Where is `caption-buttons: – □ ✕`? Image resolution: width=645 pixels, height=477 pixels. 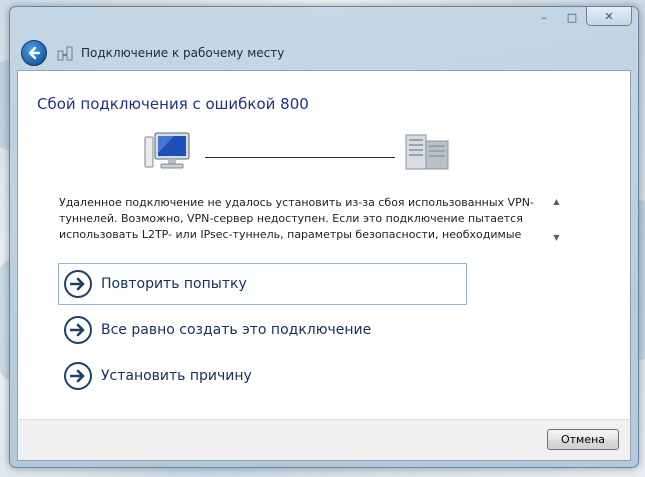 caption-buttons: – □ ✕ is located at coordinates (581, 17).